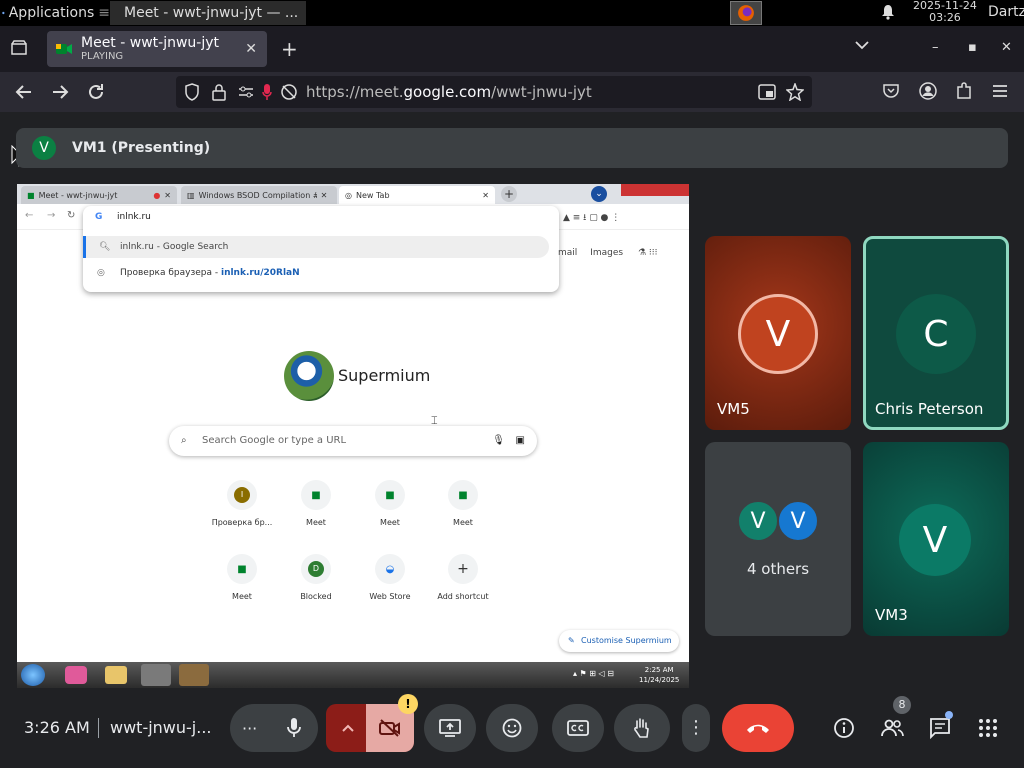 Image resolution: width=1024 pixels, height=768 pixels. What do you see at coordinates (696, 728) in the screenshot?
I see `more-options-button: ⋮` at bounding box center [696, 728].